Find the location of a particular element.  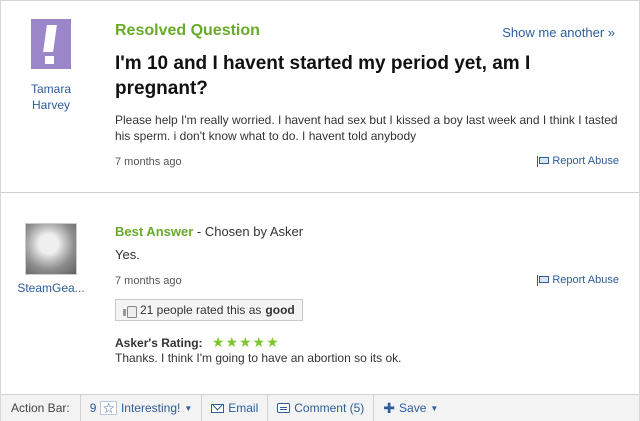

interesting-count: 9 is located at coordinates (93, 408).